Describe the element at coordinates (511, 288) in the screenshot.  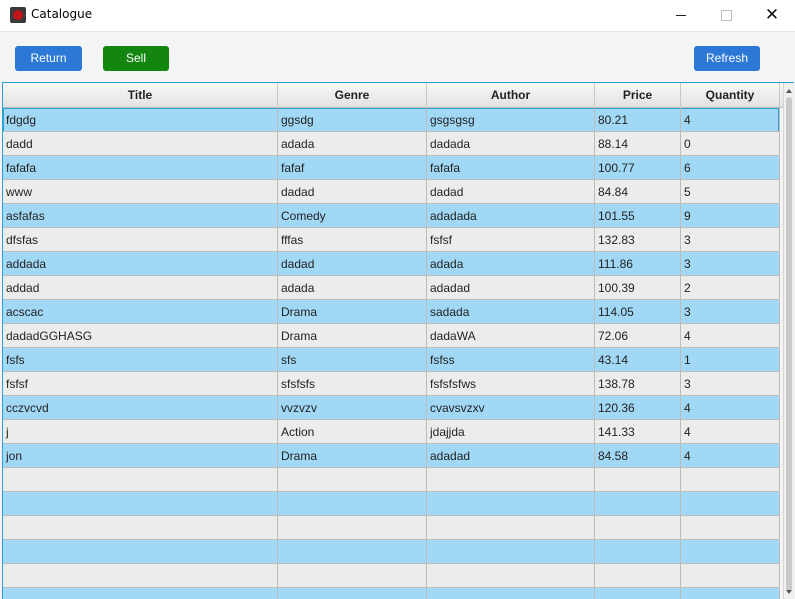
I see `table-cell: adadad` at that location.